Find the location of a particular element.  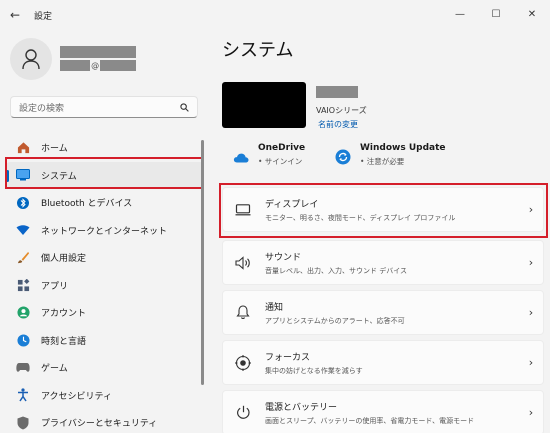

sidebar-item-gaming: ゲーム is located at coordinates (105, 368).